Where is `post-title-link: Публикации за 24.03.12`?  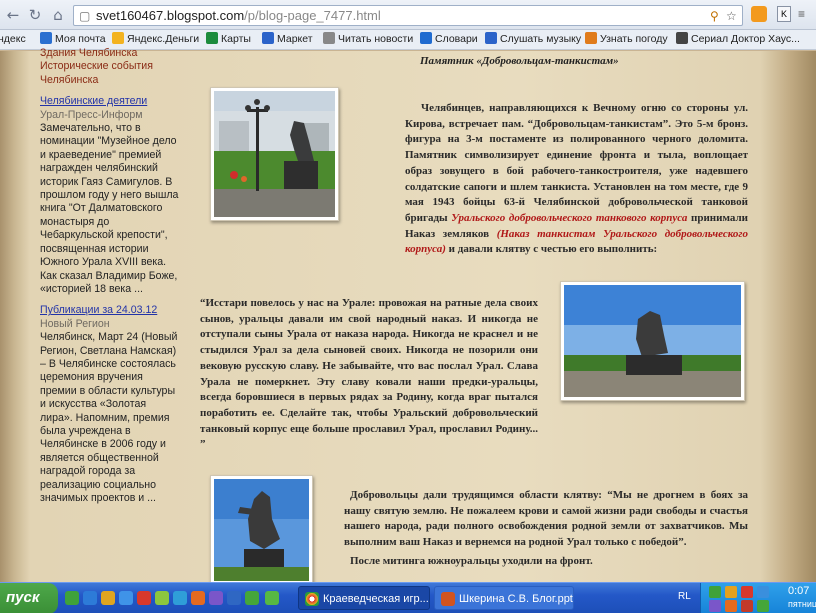
post-title-link: Публикации за 24.03.12 is located at coordinates (110, 310).